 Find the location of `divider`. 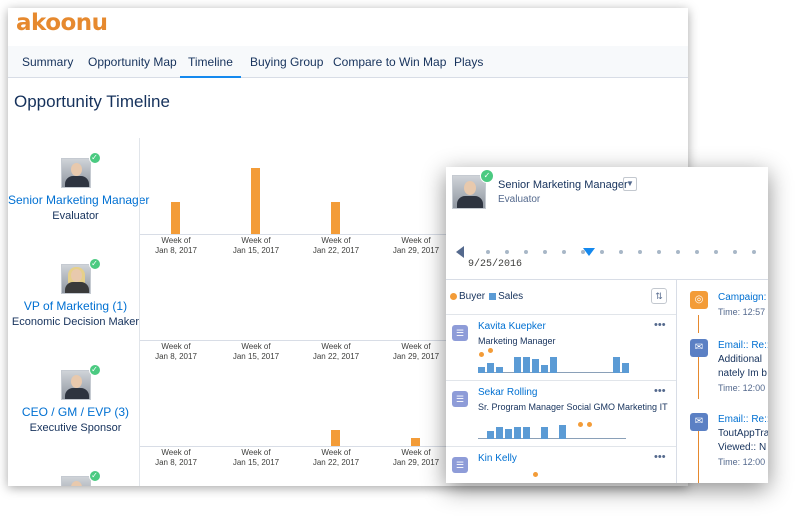

divider is located at coordinates (607, 279).